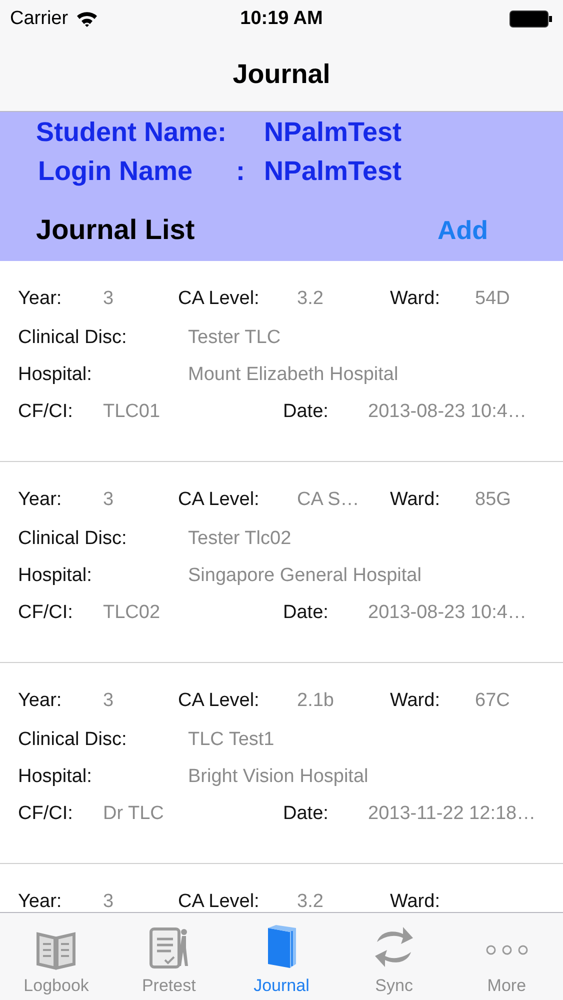 This screenshot has height=1000, width=563. Describe the element at coordinates (134, 813) in the screenshot. I see `cf-ci-value: Dr TLC` at that location.